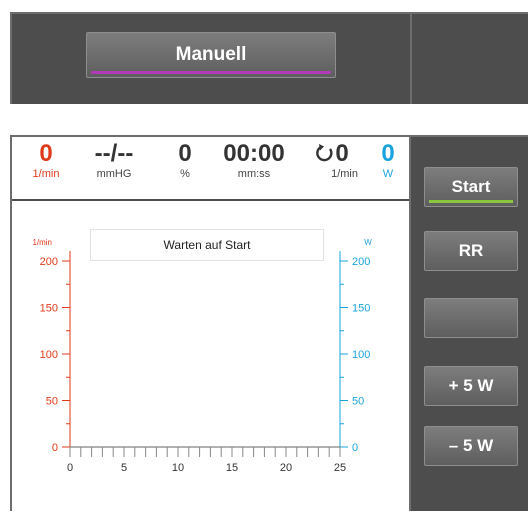  Describe the element at coordinates (388, 174) in the screenshot. I see `power-unit: W` at that location.